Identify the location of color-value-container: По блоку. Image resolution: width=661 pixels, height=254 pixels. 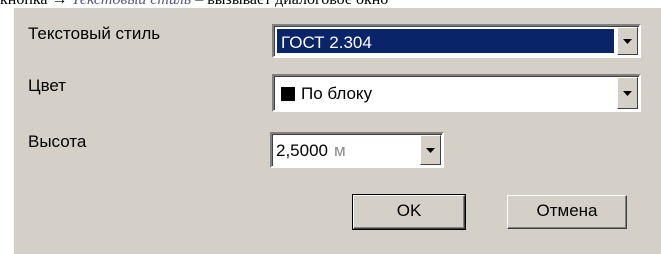
(445, 93).